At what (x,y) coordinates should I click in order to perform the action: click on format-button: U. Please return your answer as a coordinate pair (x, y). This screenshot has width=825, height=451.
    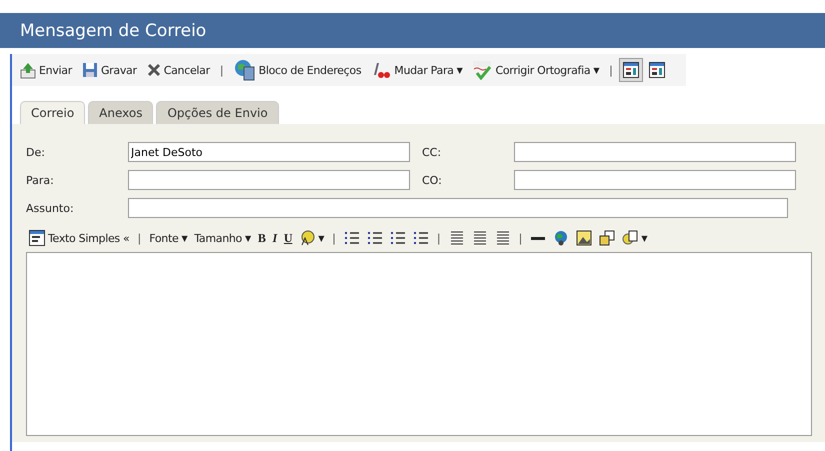
    Looking at the image, I should click on (288, 238).